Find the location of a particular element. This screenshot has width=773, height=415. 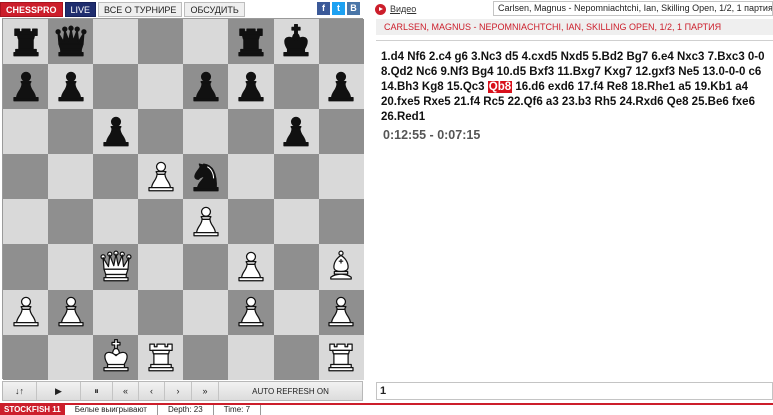

square-f1 is located at coordinates (251, 357).